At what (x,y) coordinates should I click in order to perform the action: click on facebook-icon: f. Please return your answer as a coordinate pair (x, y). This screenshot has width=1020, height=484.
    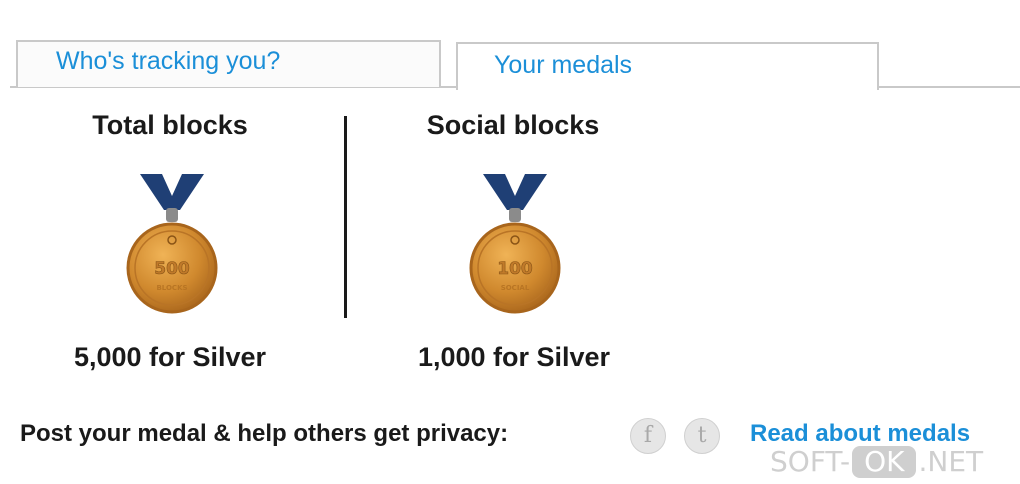
    Looking at the image, I should click on (648, 436).